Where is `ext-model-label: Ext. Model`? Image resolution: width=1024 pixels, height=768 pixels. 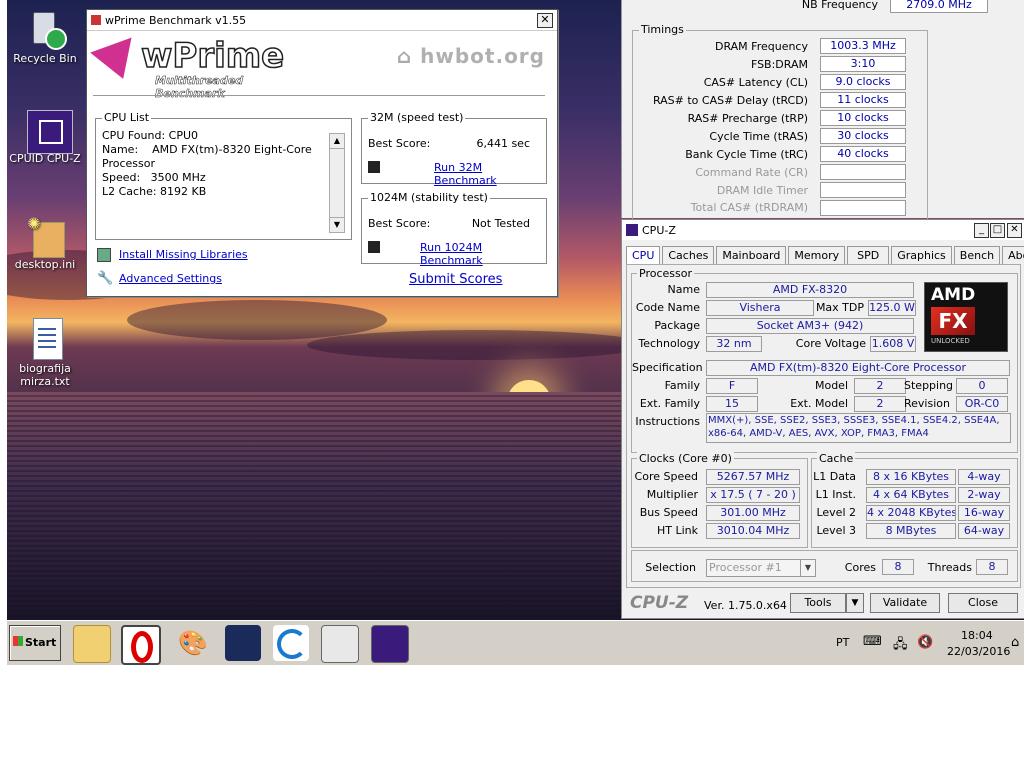
ext-model-label: Ext. Model is located at coordinates (819, 403).